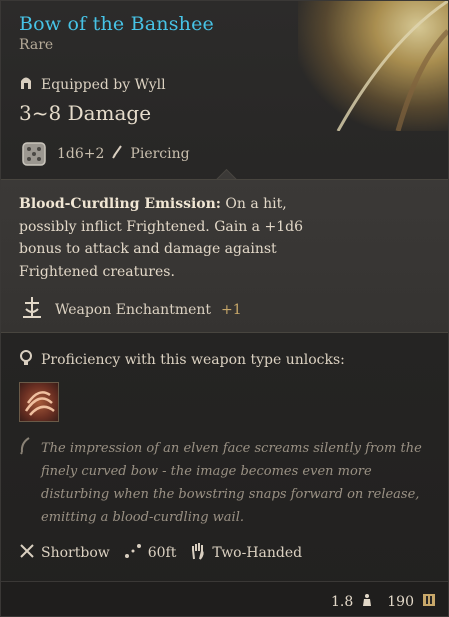  I want to click on damage-range: 3~8 Damage, so click(85, 113).